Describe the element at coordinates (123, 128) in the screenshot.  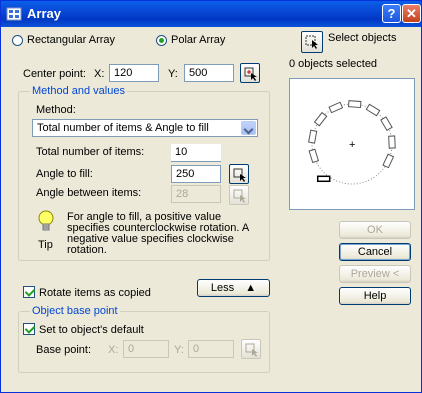
I see `method-select-value: Total number of items & Angle to fill` at that location.